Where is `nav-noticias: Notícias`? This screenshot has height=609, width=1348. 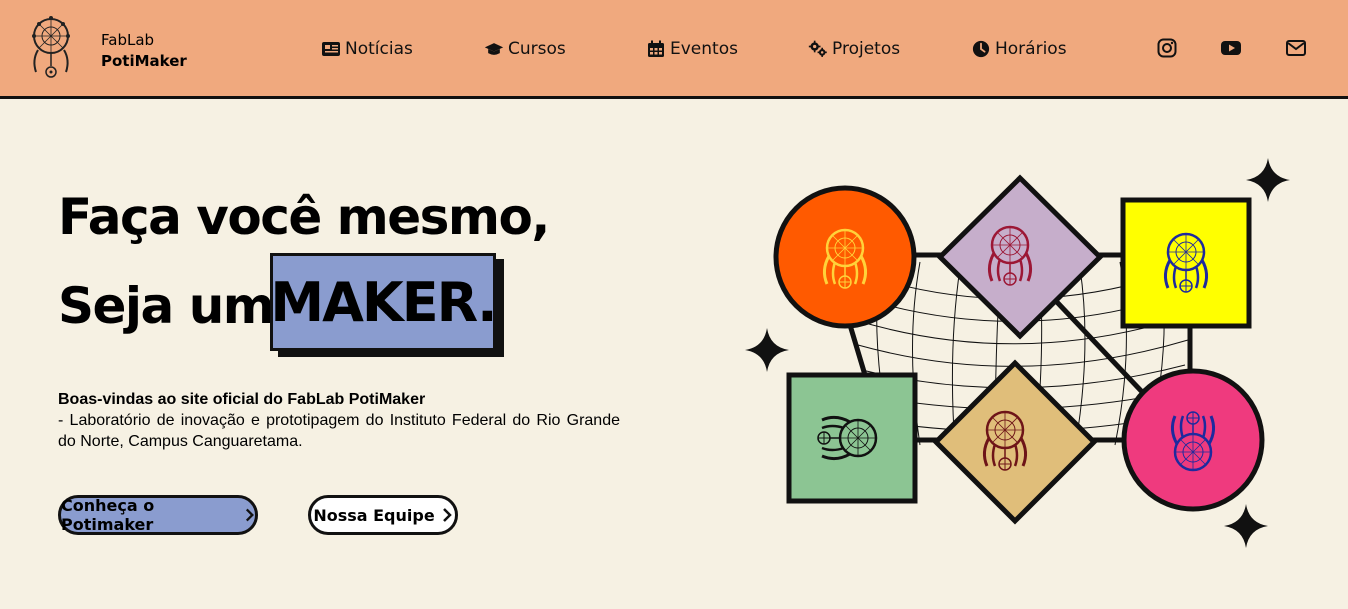 nav-noticias: Notícias is located at coordinates (367, 49).